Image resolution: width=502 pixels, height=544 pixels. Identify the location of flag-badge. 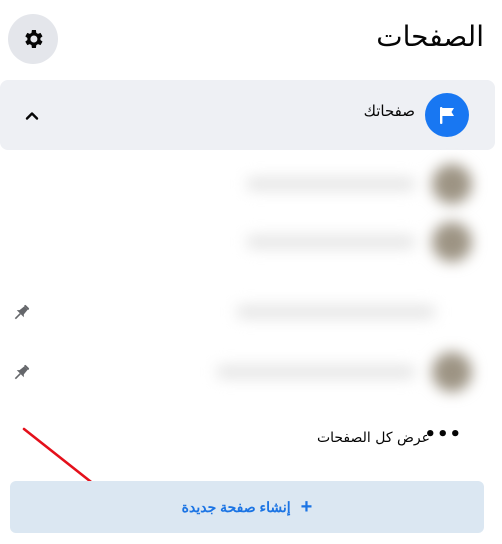
(447, 115).